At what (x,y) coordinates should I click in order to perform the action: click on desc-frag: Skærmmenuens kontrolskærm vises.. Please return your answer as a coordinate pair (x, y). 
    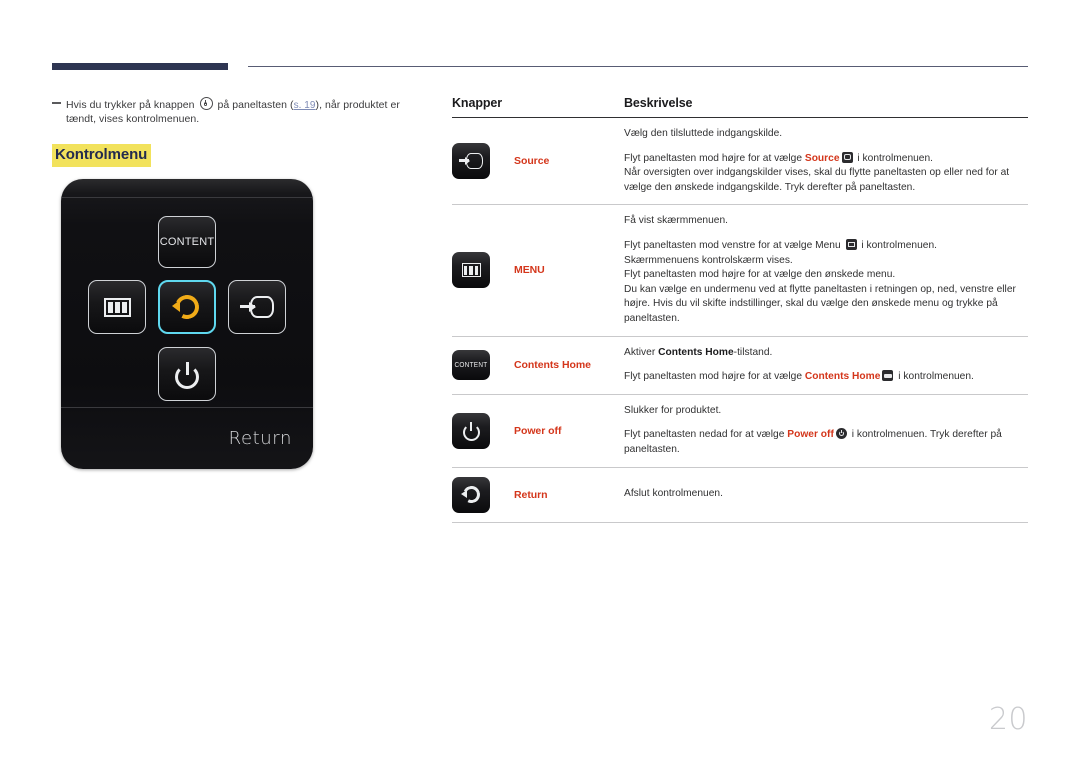
    Looking at the image, I should click on (708, 260).